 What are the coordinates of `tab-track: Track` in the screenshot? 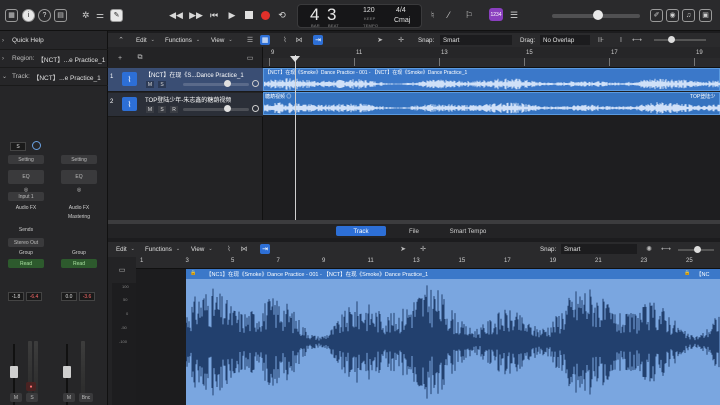 It's located at (361, 231).